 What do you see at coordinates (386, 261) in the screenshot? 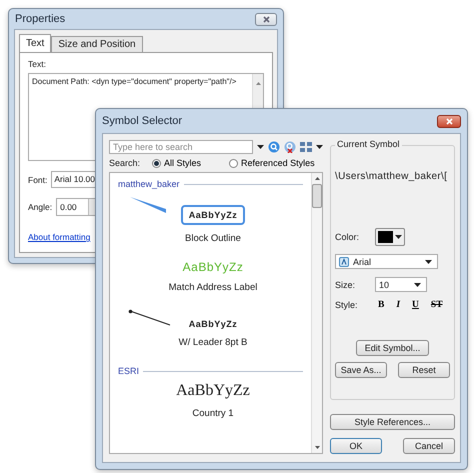
I see `font-dropdown: Arial` at bounding box center [386, 261].